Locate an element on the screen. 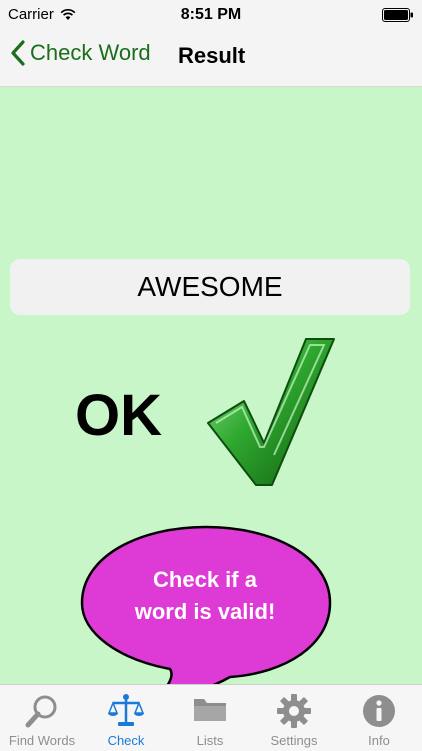 The height and width of the screenshot is (751, 422). tab-find-words: Find Words is located at coordinates (42, 718).